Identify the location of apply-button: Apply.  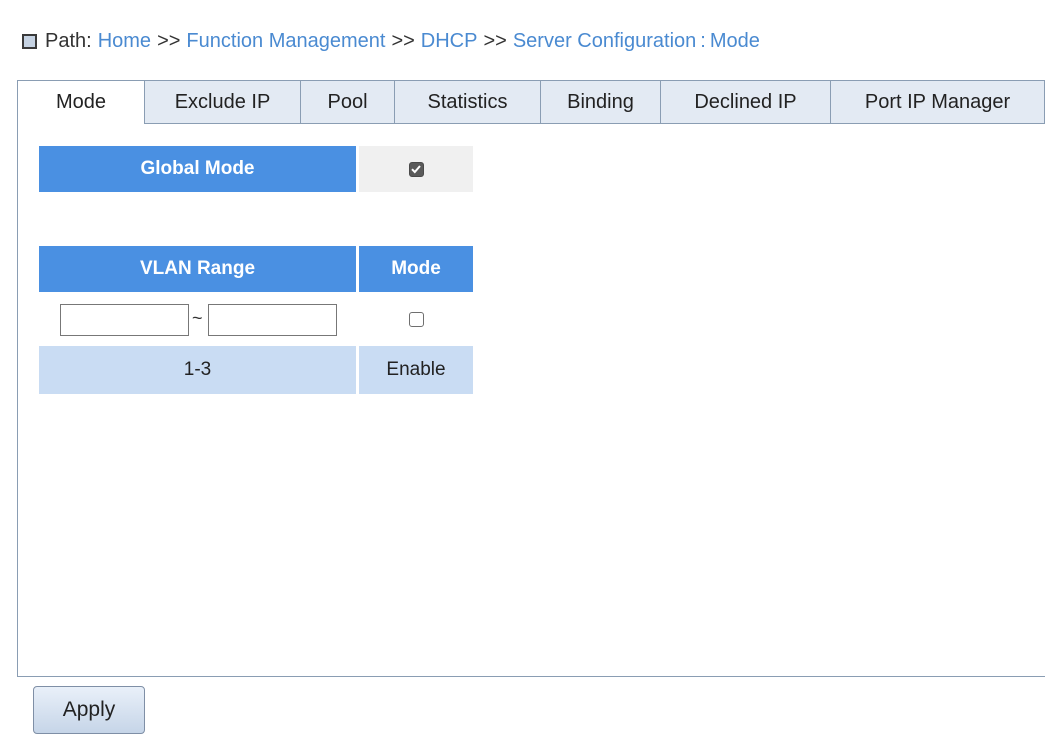
(89, 710).